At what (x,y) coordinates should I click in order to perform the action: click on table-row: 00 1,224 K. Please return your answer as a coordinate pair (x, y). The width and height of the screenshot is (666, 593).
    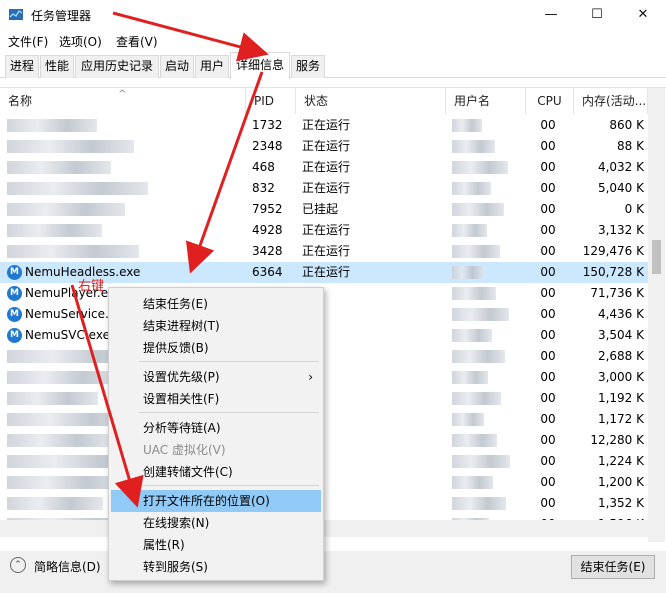
    Looking at the image, I should click on (324, 461).